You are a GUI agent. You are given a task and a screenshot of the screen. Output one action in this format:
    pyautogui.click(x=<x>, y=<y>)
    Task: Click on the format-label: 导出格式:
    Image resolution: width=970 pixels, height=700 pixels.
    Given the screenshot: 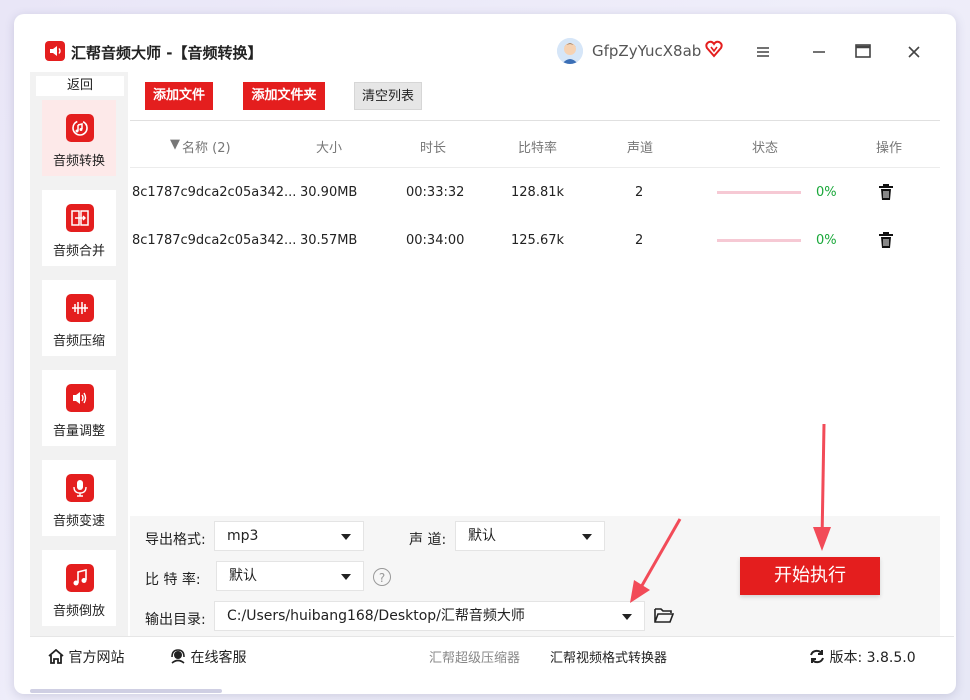 What is the action you would take?
    pyautogui.click(x=175, y=540)
    